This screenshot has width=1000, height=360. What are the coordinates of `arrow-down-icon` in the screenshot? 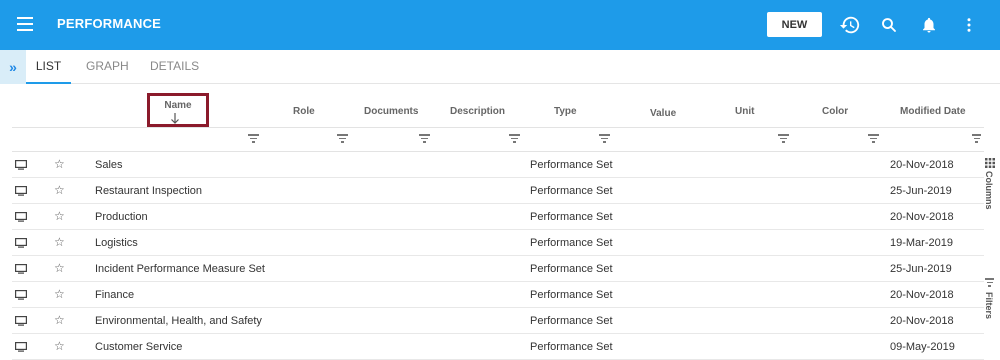 It's located at (175, 118).